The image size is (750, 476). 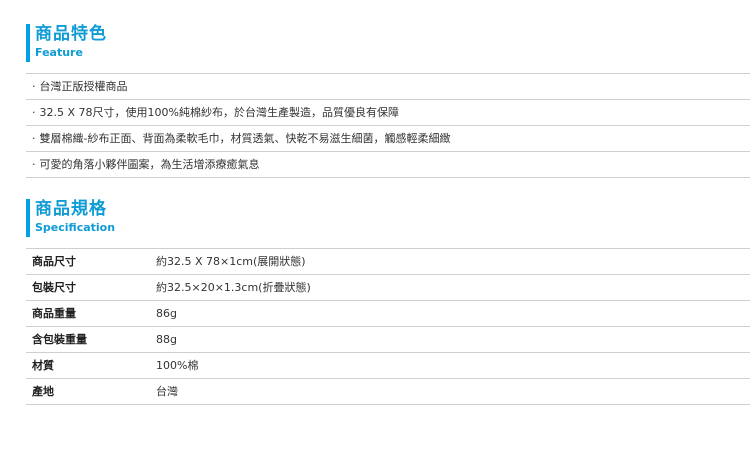 I want to click on feature-item: · 32.5 X 78尺寸，使用100%純棉紗布，於台灣生產製造，品質優良有保障, so click(x=388, y=113).